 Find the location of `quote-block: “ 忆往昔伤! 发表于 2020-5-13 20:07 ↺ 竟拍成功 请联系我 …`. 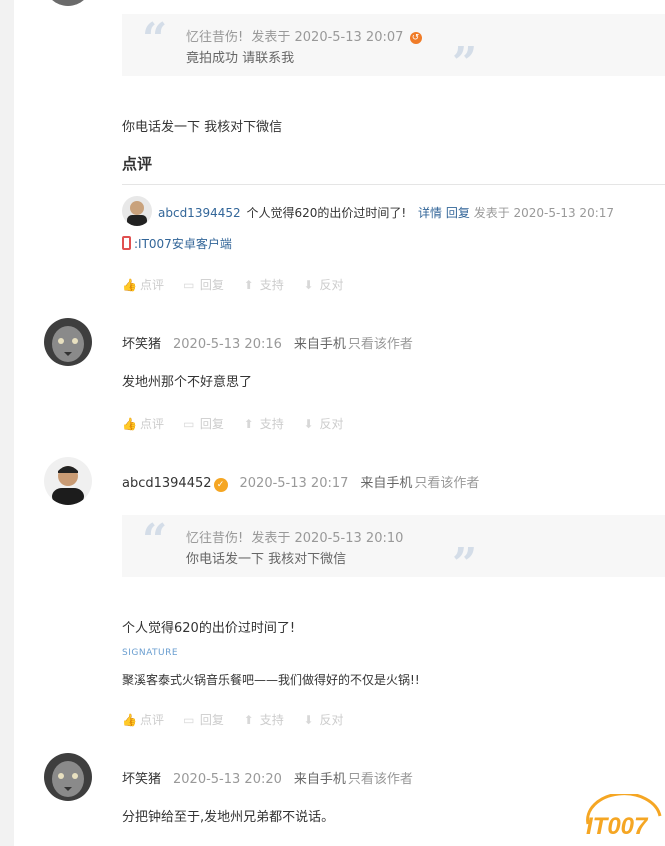

quote-block: “ 忆往昔伤! 发表于 2020-5-13 20:07 ↺ 竟拍成功 请联系我 … is located at coordinates (393, 50).